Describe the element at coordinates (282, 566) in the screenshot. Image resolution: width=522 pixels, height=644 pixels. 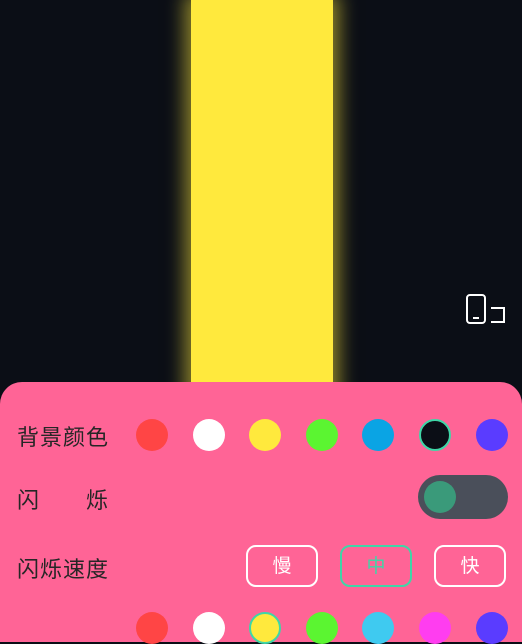
I see `speed-slow-button: 慢` at that location.